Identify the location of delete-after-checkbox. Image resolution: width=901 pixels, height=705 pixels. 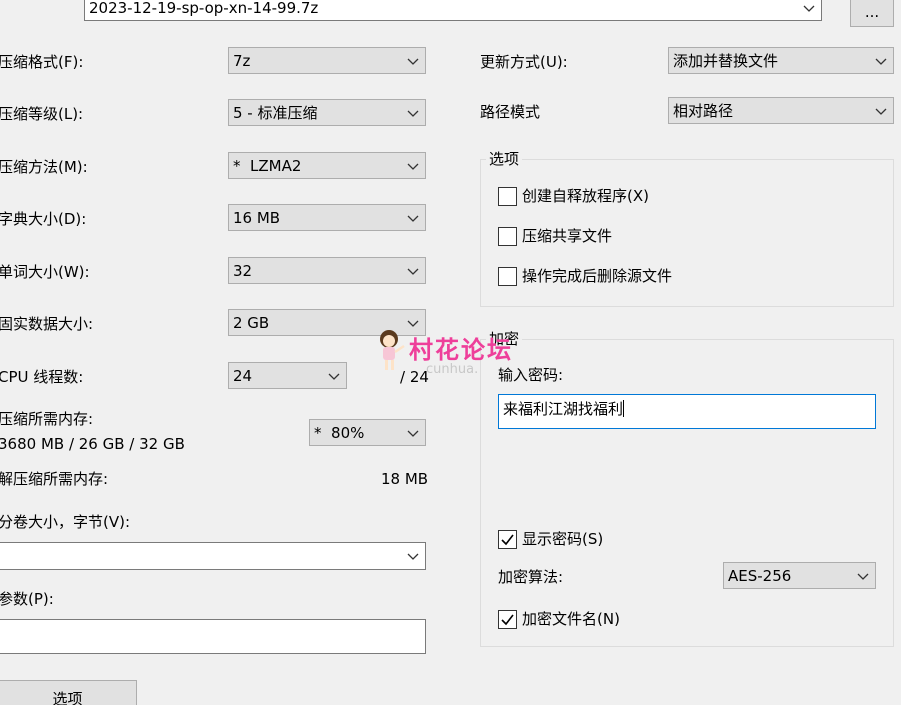
(507, 276).